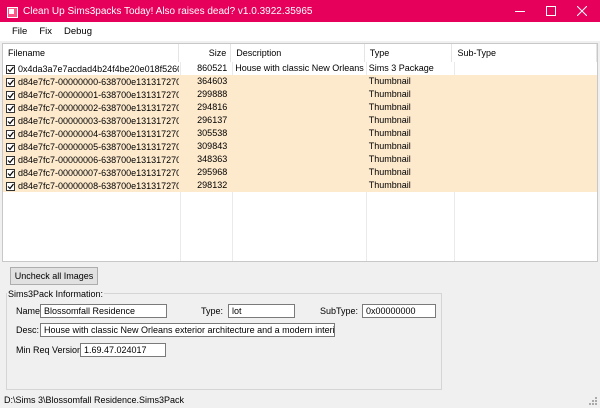  I want to click on cell-filename: d84e7fc7-00000003-638700e131317270.png, so click(91, 120).